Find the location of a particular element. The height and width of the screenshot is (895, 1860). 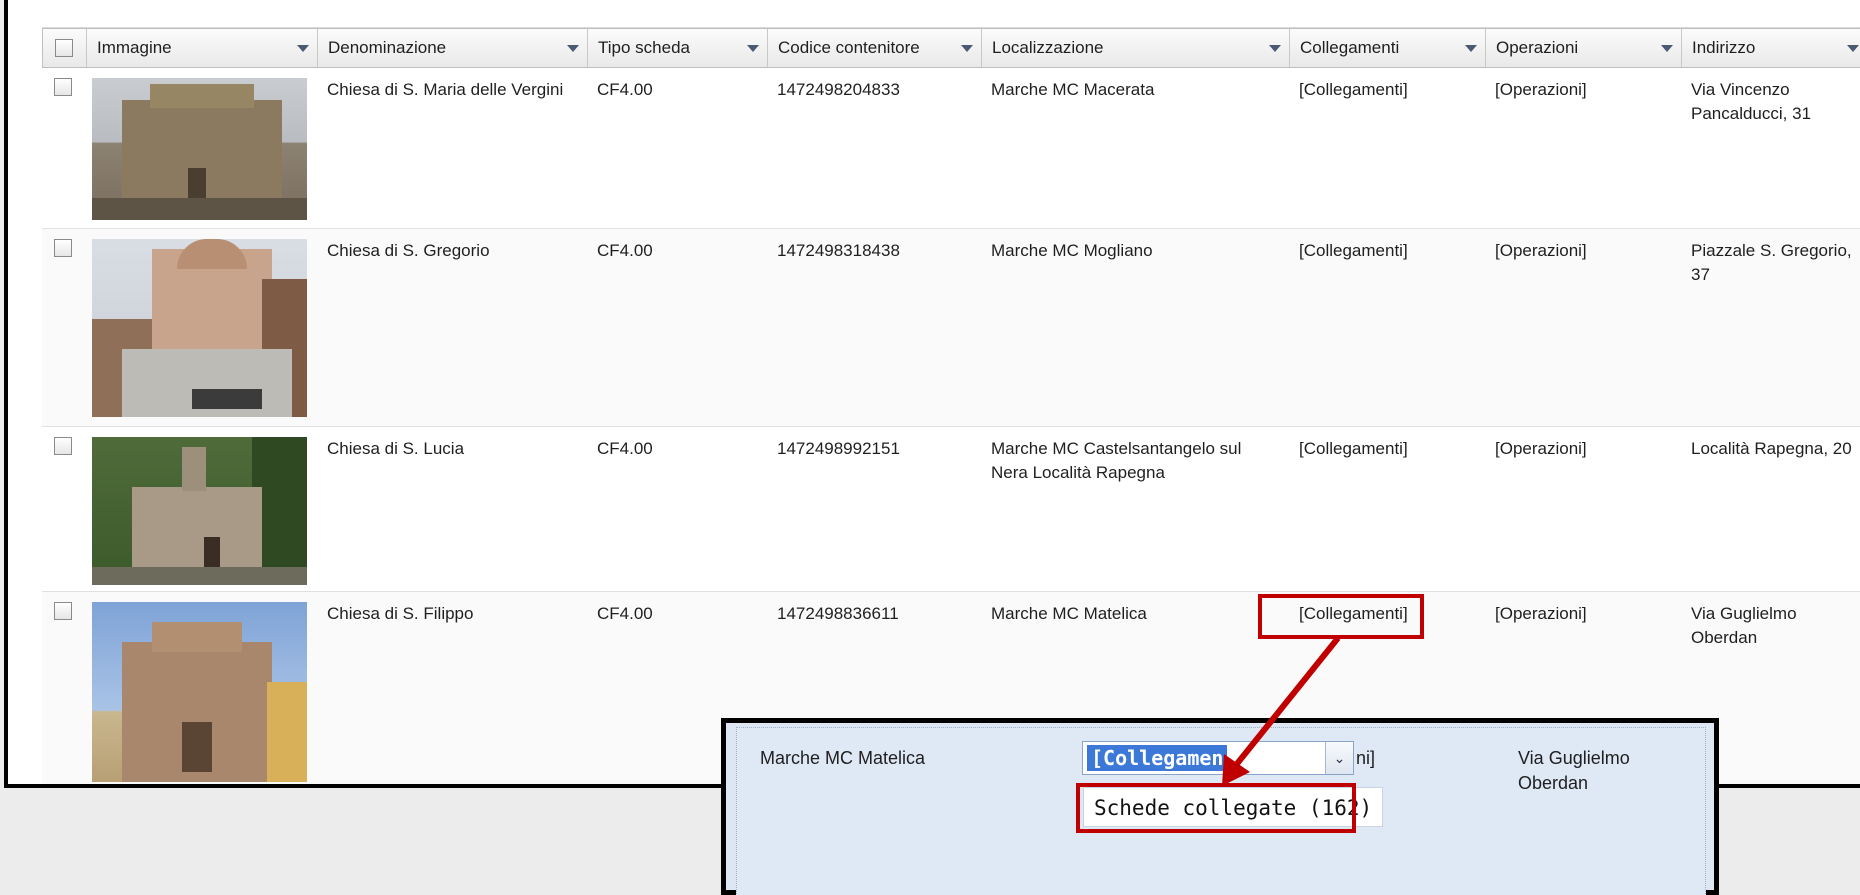

column-label: Indirizzo is located at coordinates (1724, 47).